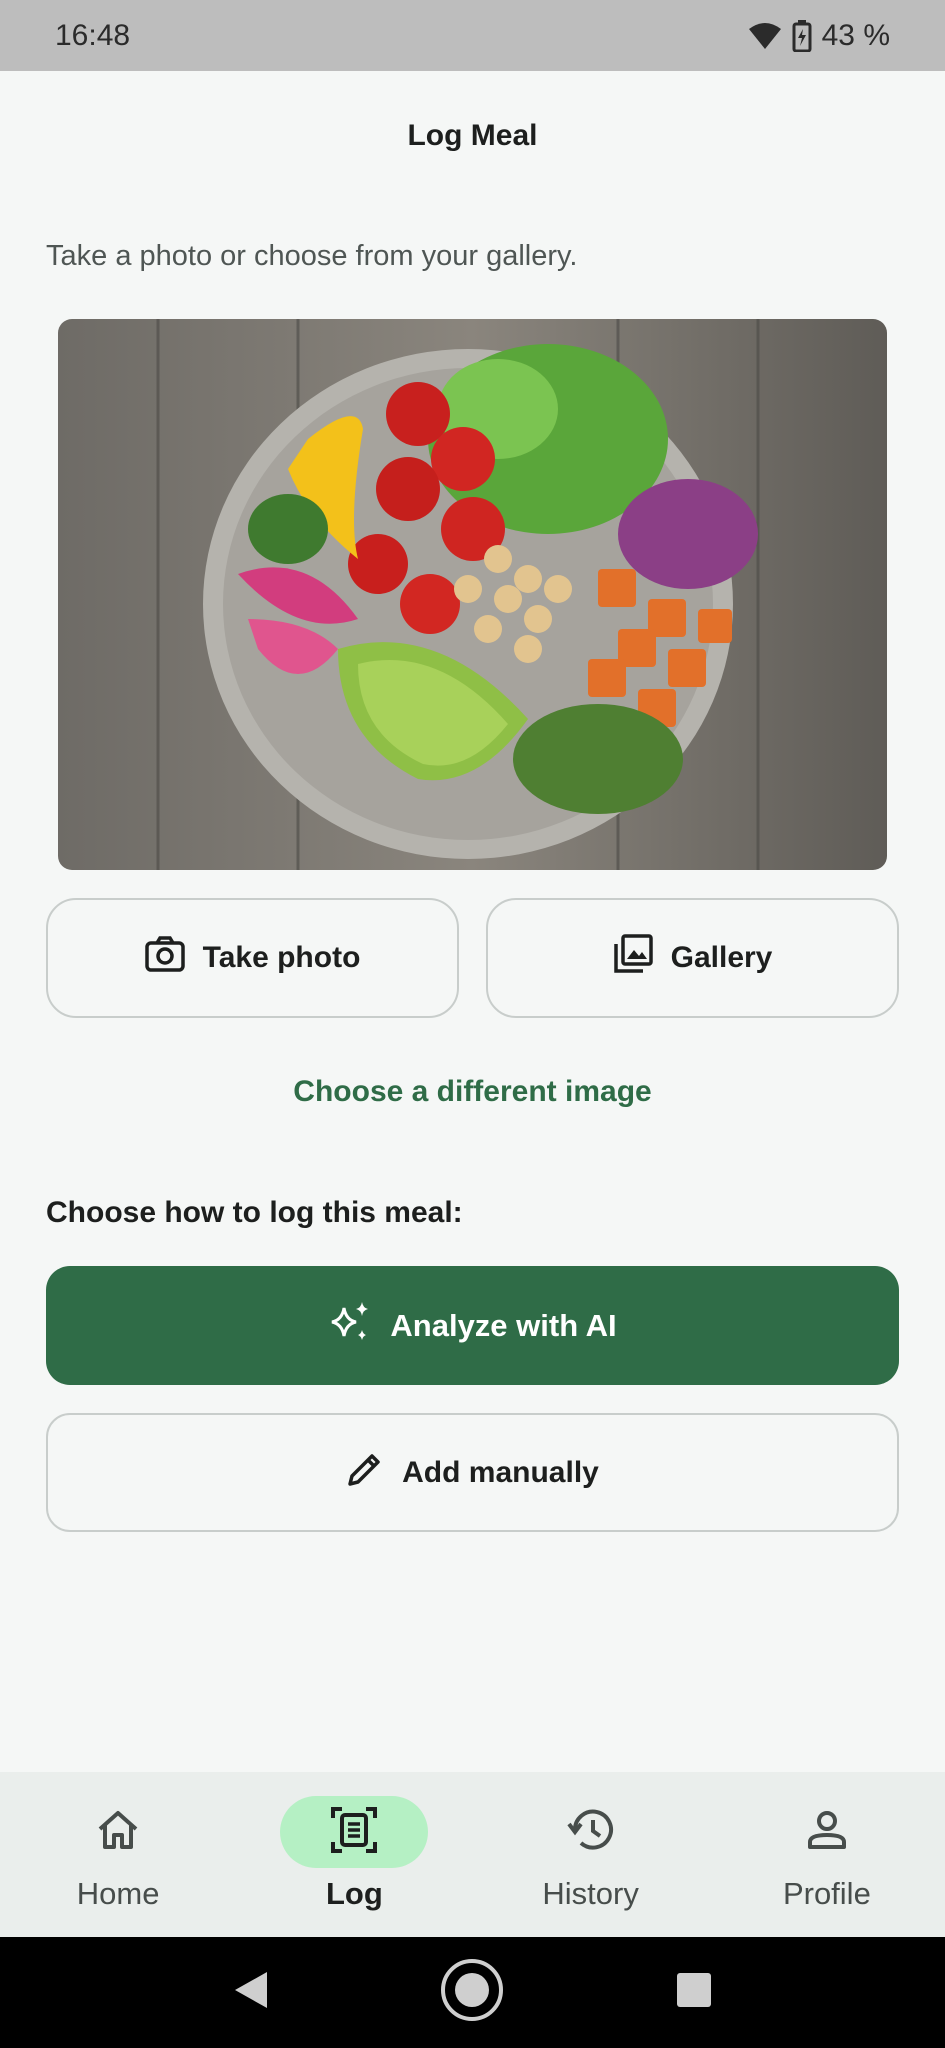 The image size is (945, 2048). Describe the element at coordinates (591, 1832) in the screenshot. I see `history-icon` at that location.